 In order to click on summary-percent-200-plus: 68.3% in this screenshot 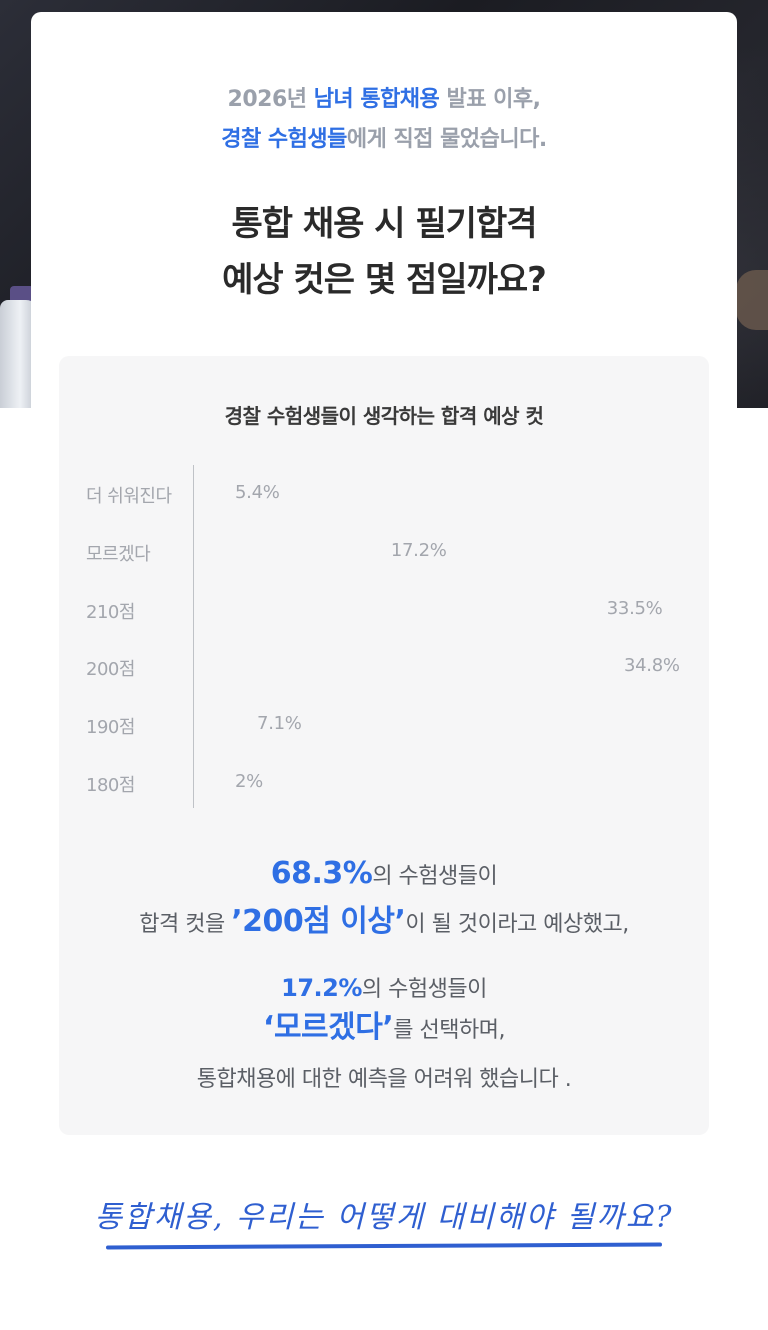, I will do `click(321, 873)`.